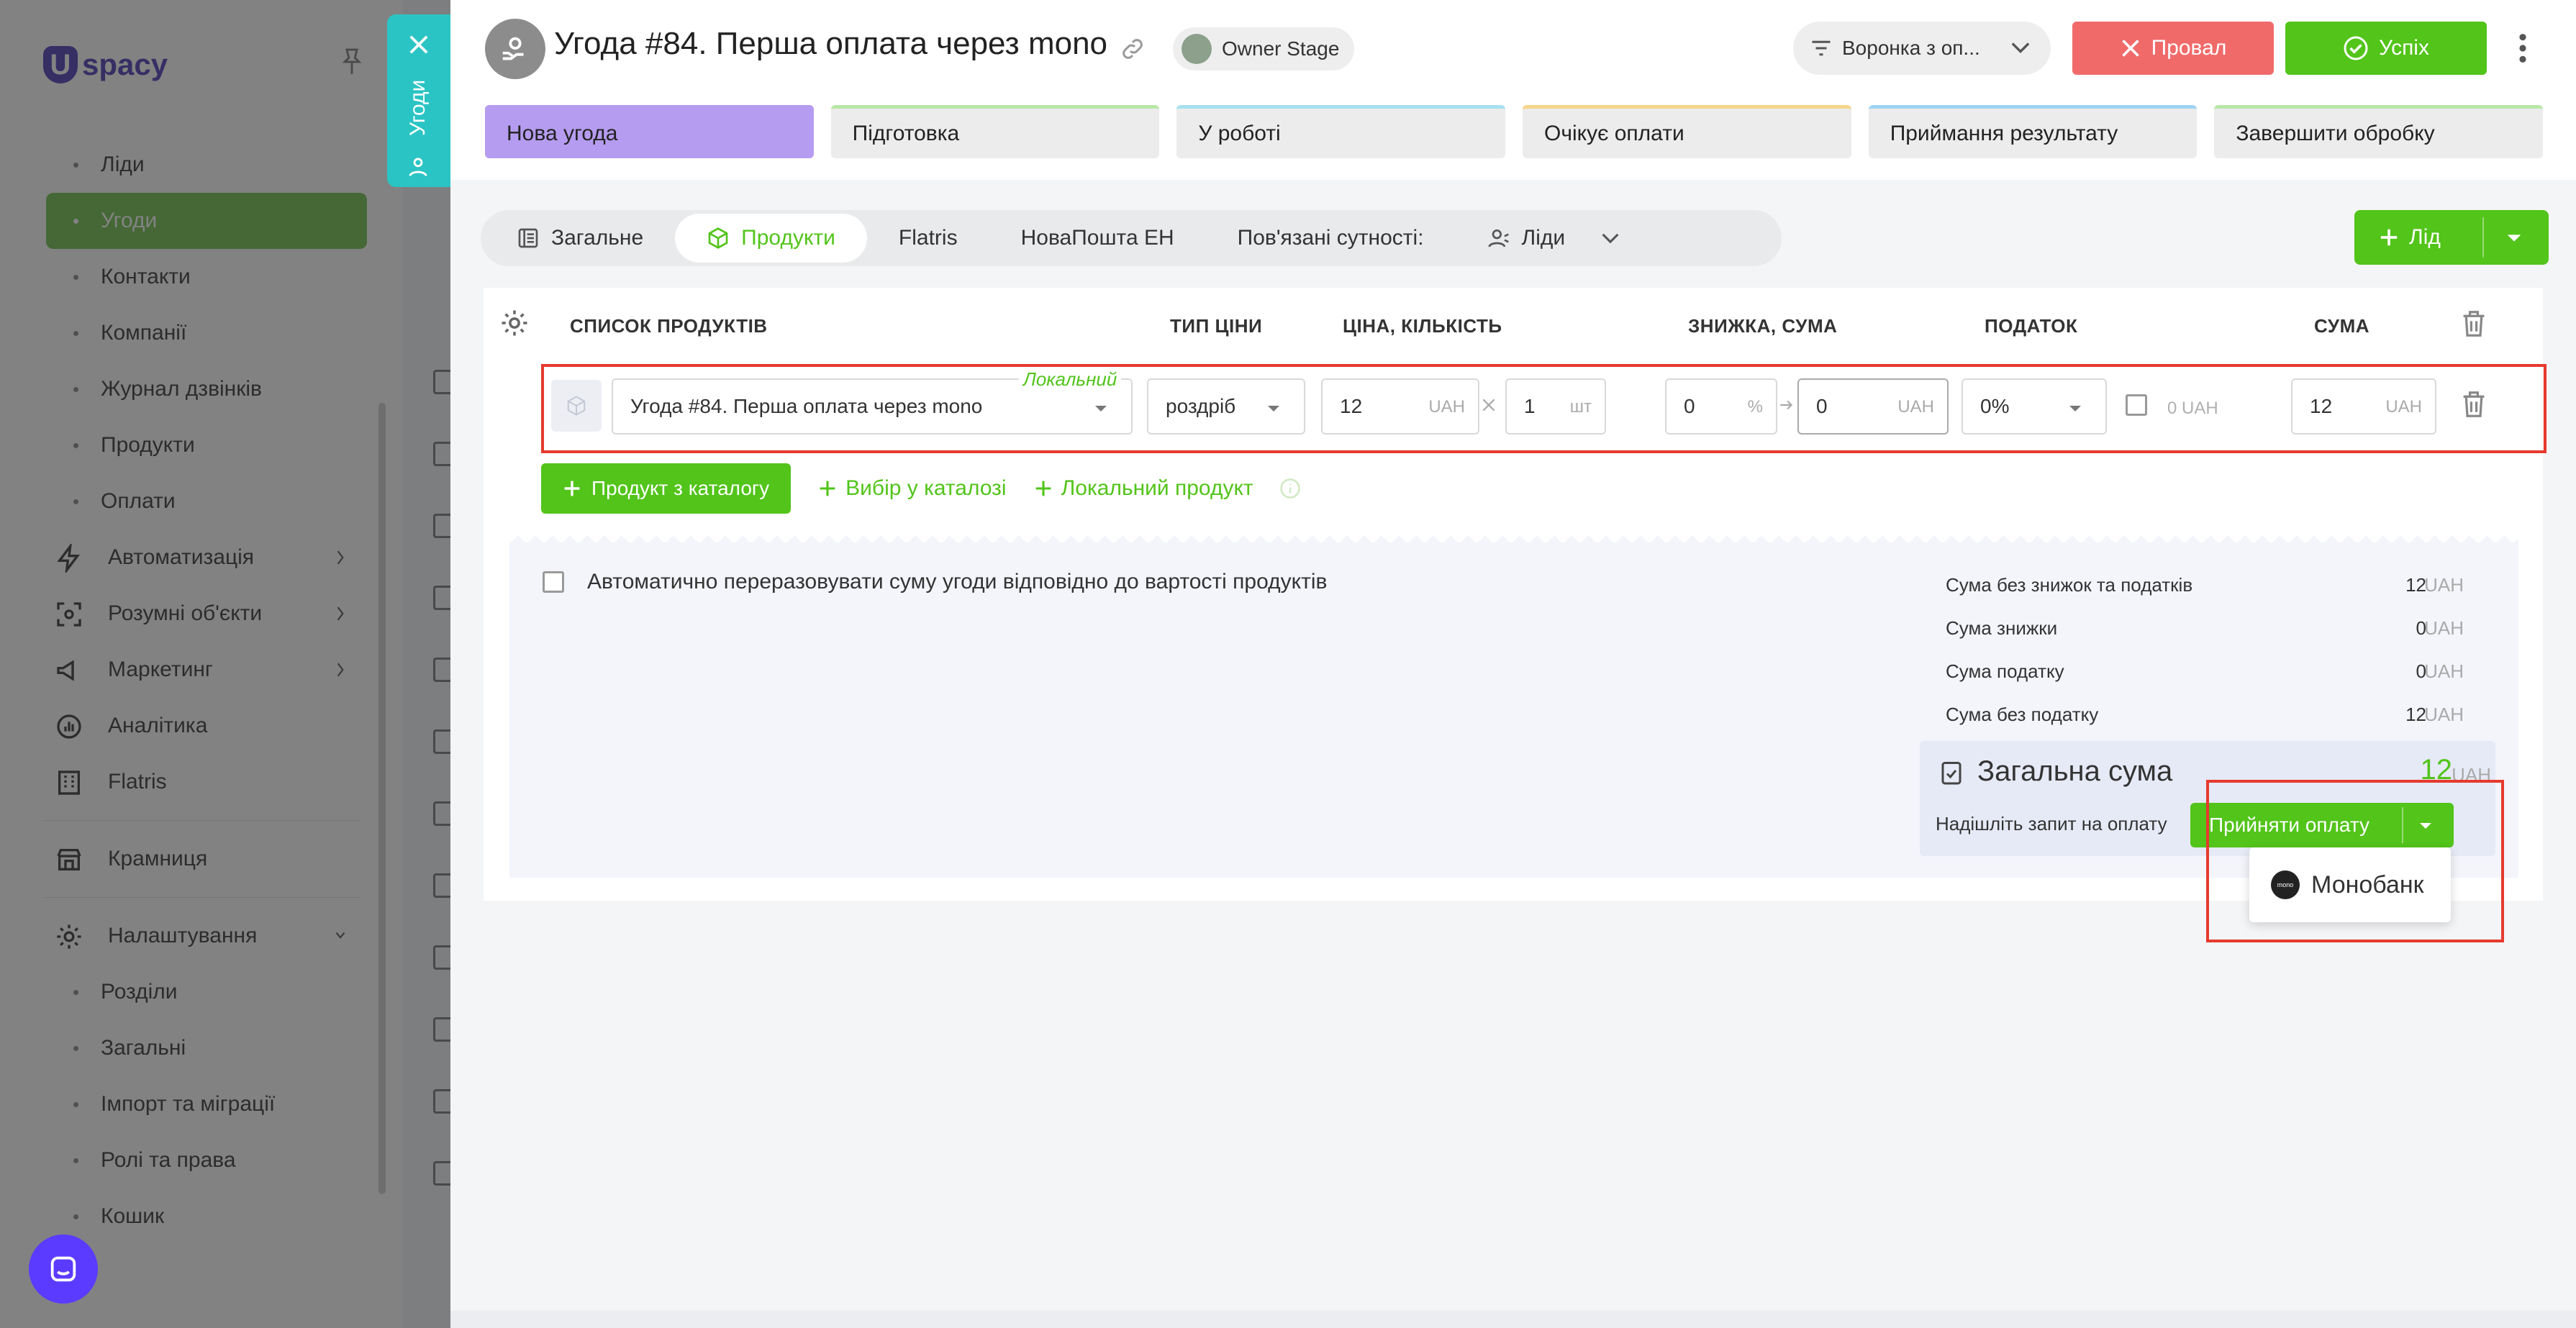 The width and height of the screenshot is (2576, 1328). I want to click on owner-avatar, so click(1197, 49).